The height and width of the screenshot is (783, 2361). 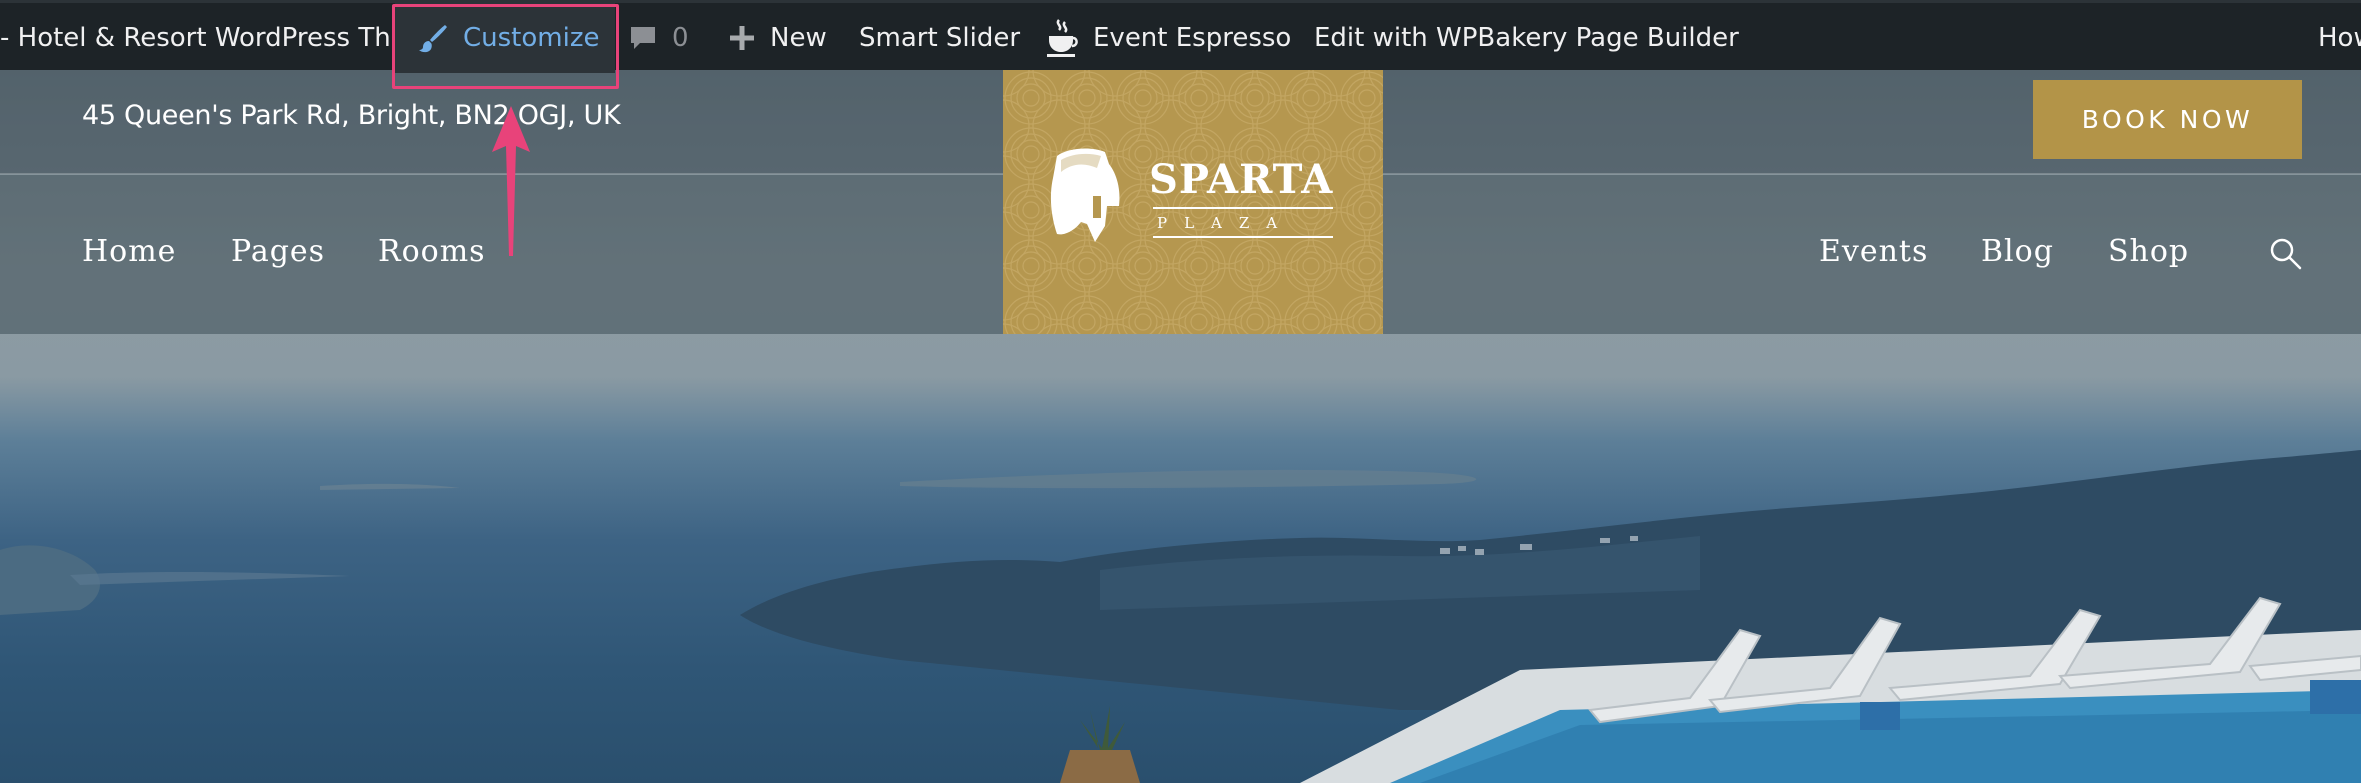 I want to click on logo-title: SPARTA, so click(x=1241, y=179).